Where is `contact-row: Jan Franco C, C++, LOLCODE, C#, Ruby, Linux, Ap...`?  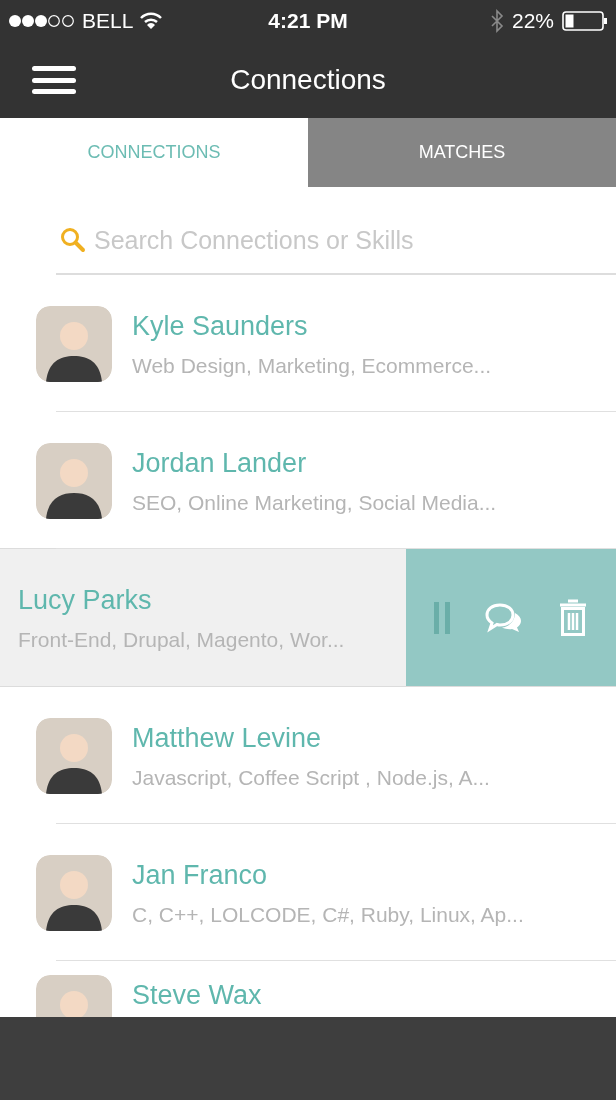
contact-row: Jan Franco C, C++, LOLCODE, C#, Ruby, Linux, Ap... is located at coordinates (308, 892).